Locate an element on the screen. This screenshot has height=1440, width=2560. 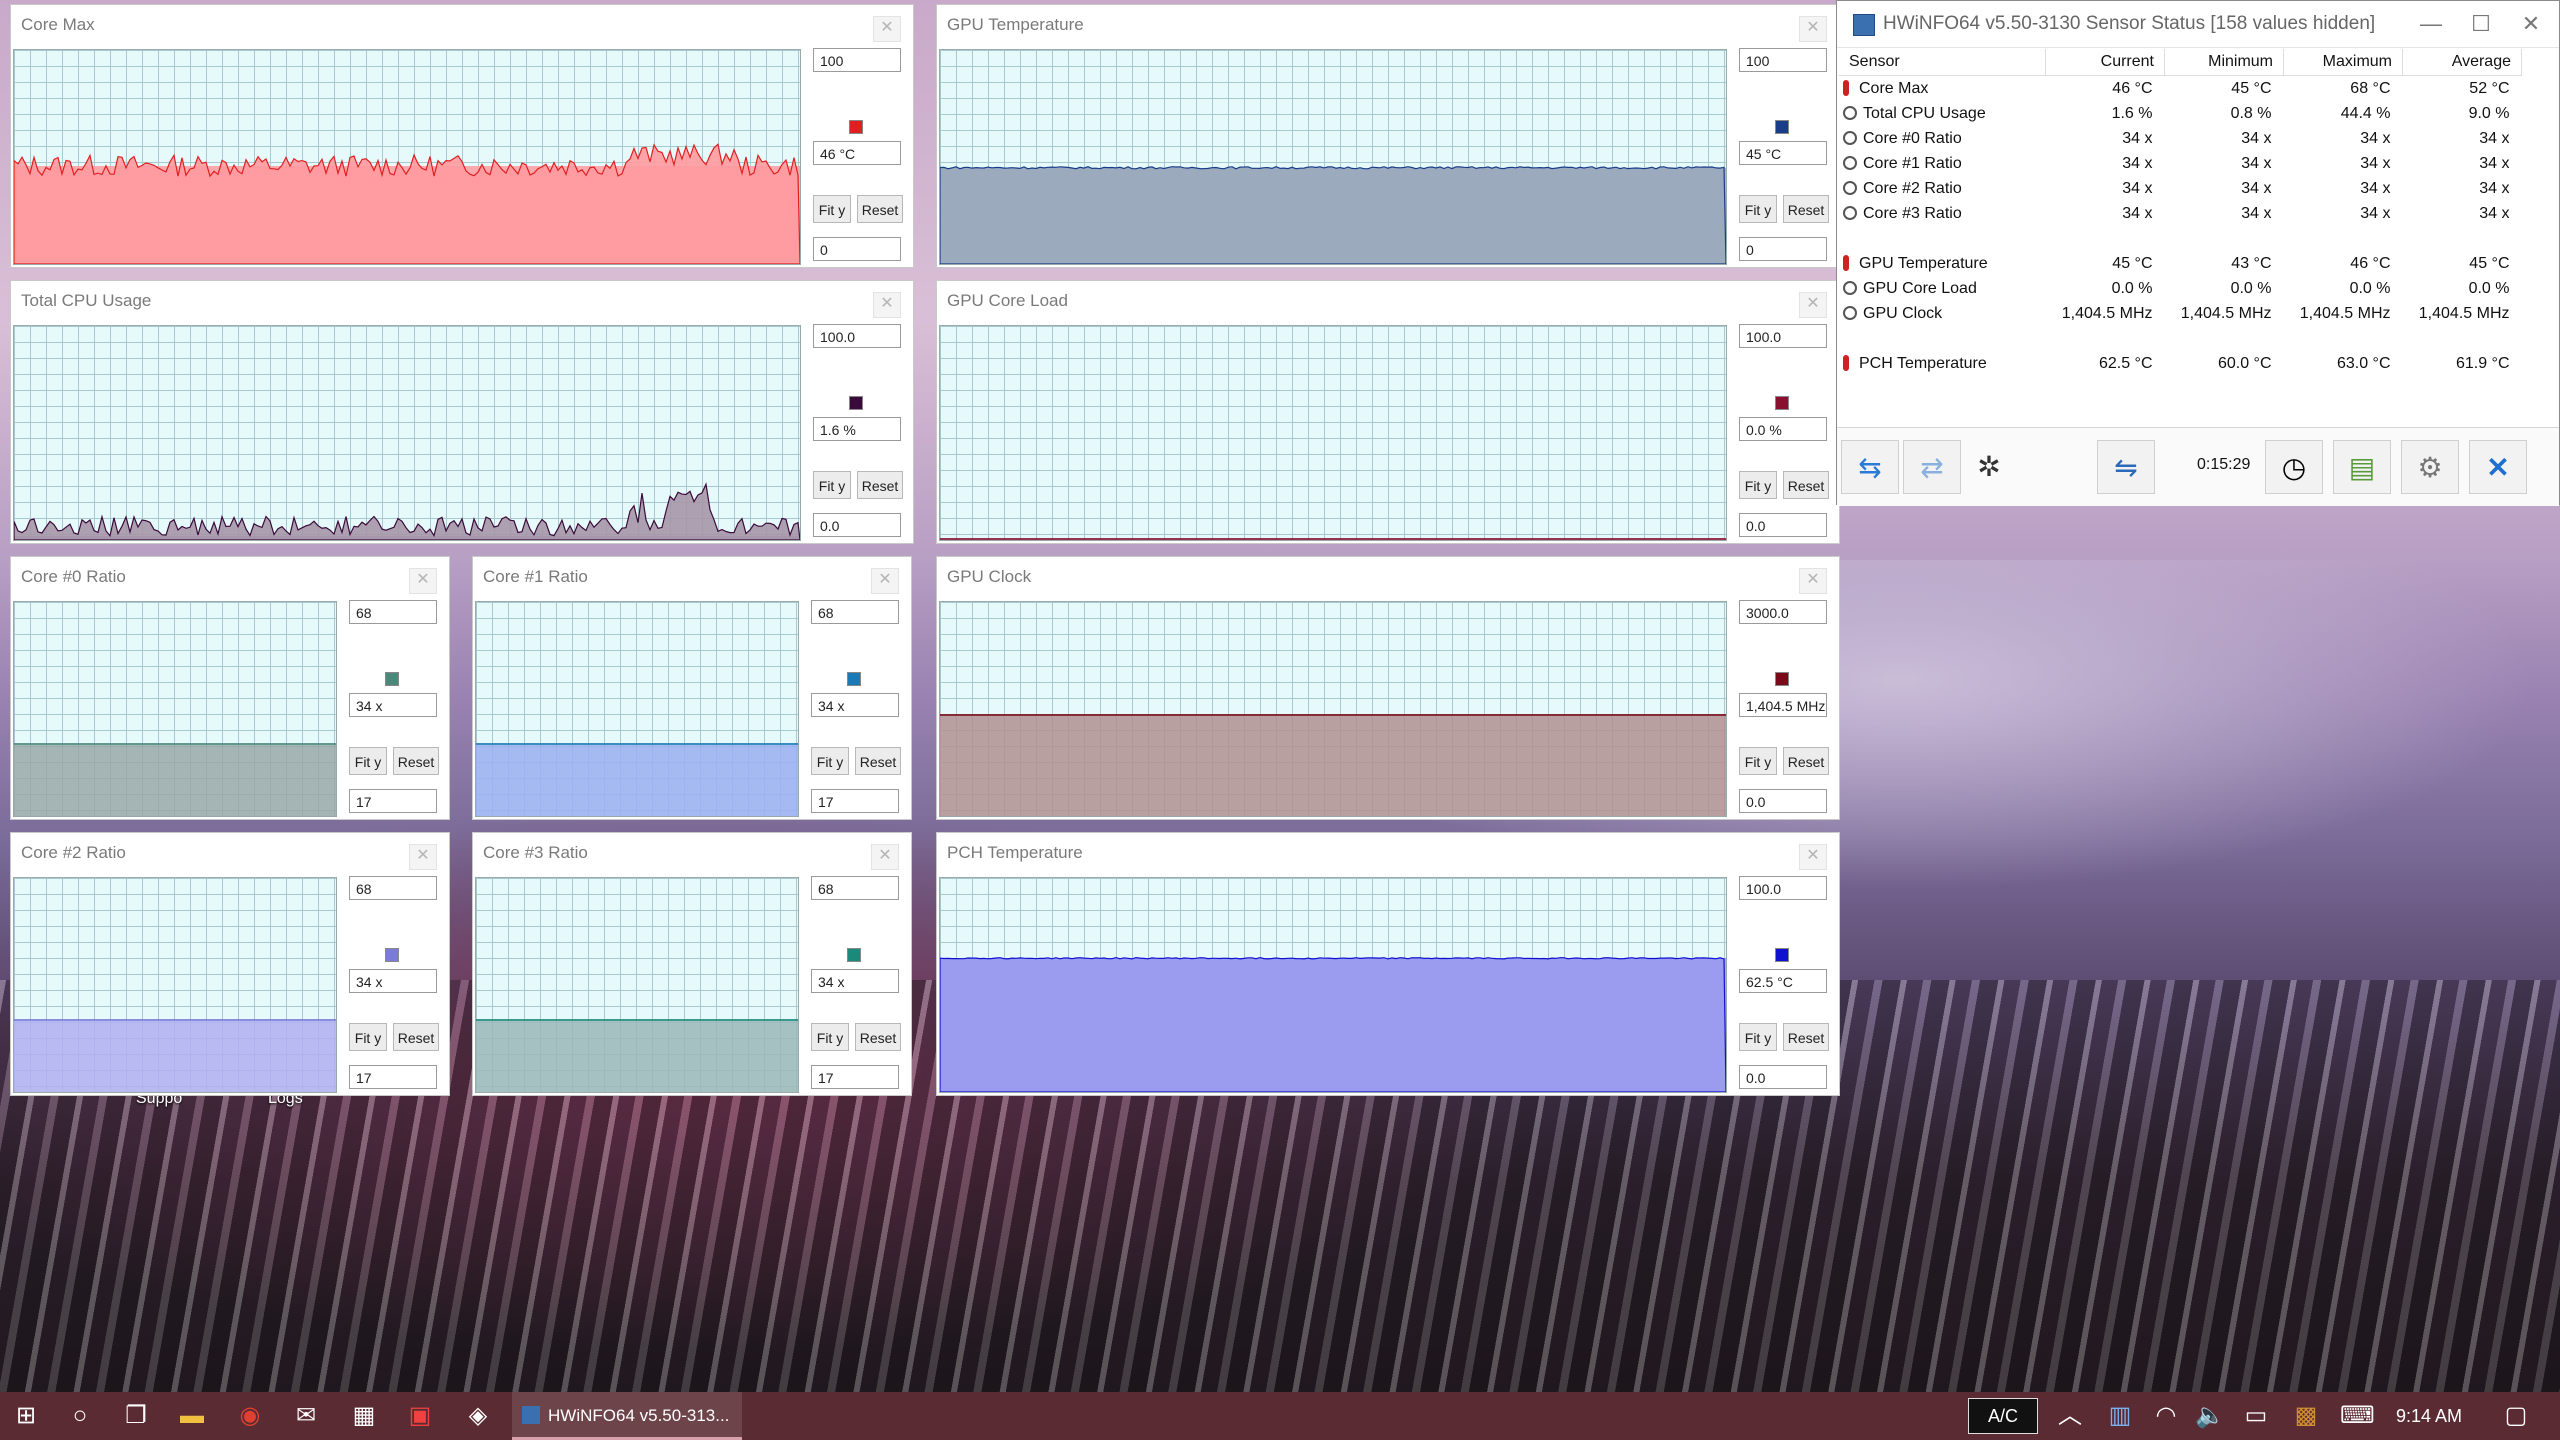
log-file-icon: ▤ is located at coordinates (2362, 467).